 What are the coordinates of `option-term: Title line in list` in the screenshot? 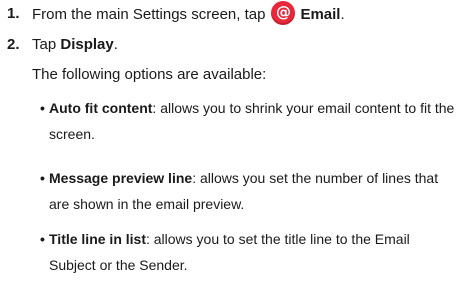 It's located at (97, 239).